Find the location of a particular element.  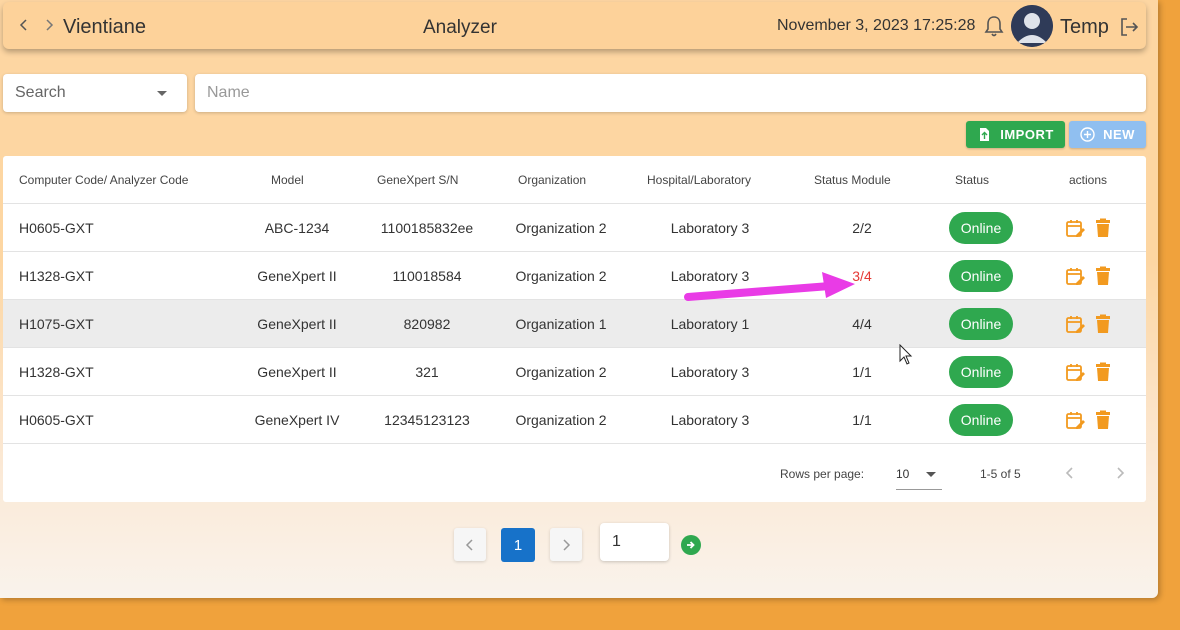

page-number-input: 1 is located at coordinates (634, 542).